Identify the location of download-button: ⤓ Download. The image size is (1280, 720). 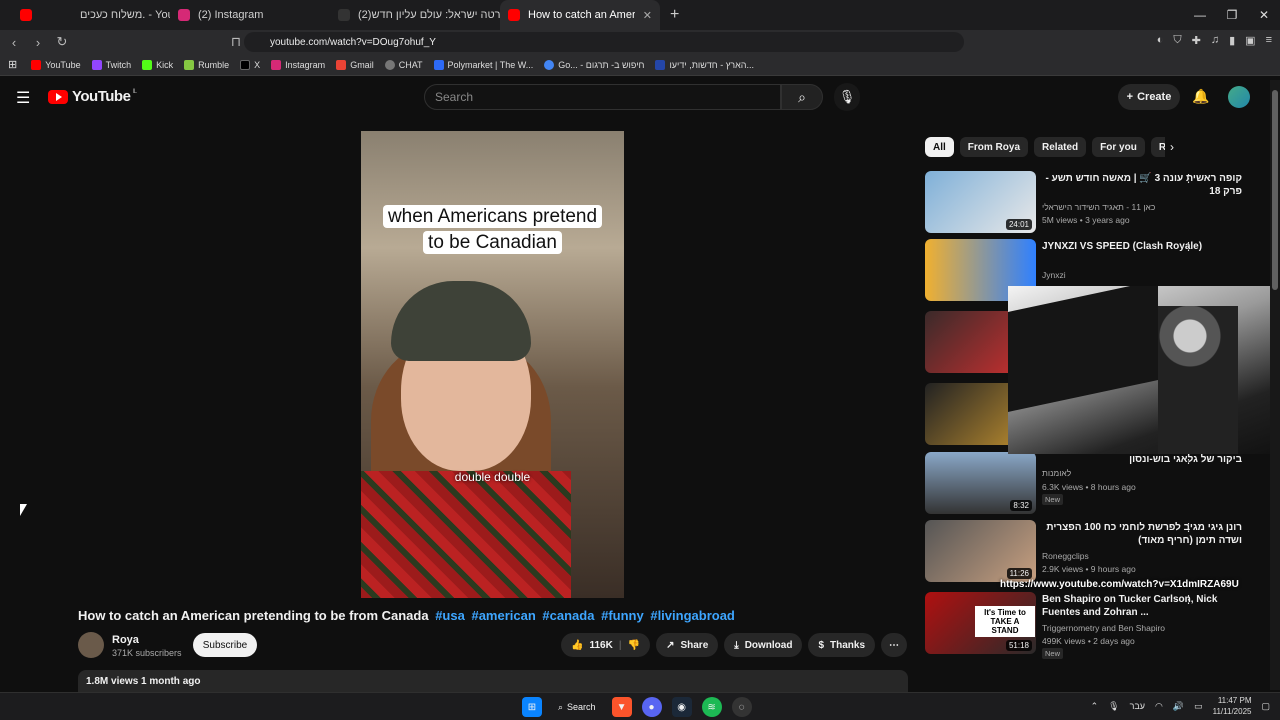
(763, 645).